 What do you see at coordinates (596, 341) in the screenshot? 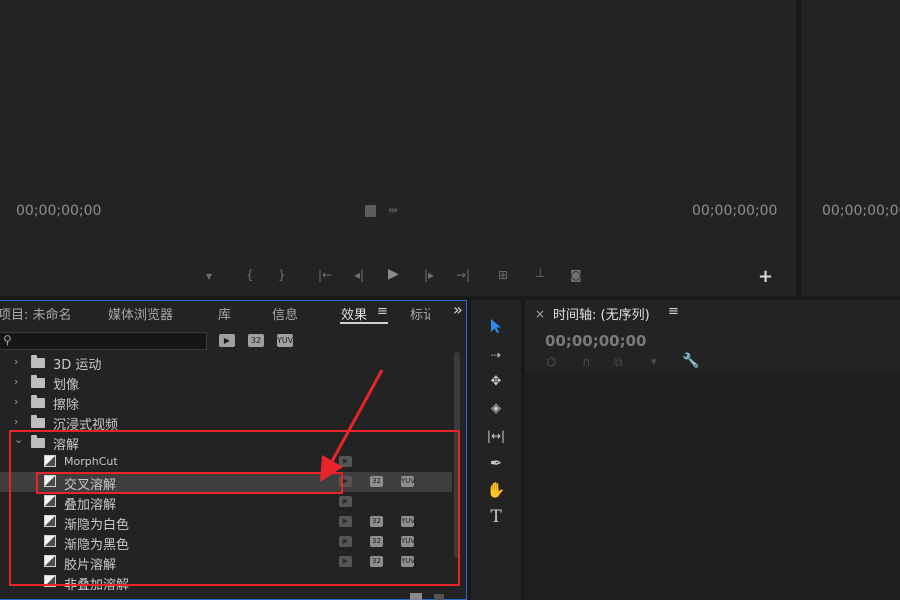
I see `timeline-timecode: 00;00;00;00` at bounding box center [596, 341].